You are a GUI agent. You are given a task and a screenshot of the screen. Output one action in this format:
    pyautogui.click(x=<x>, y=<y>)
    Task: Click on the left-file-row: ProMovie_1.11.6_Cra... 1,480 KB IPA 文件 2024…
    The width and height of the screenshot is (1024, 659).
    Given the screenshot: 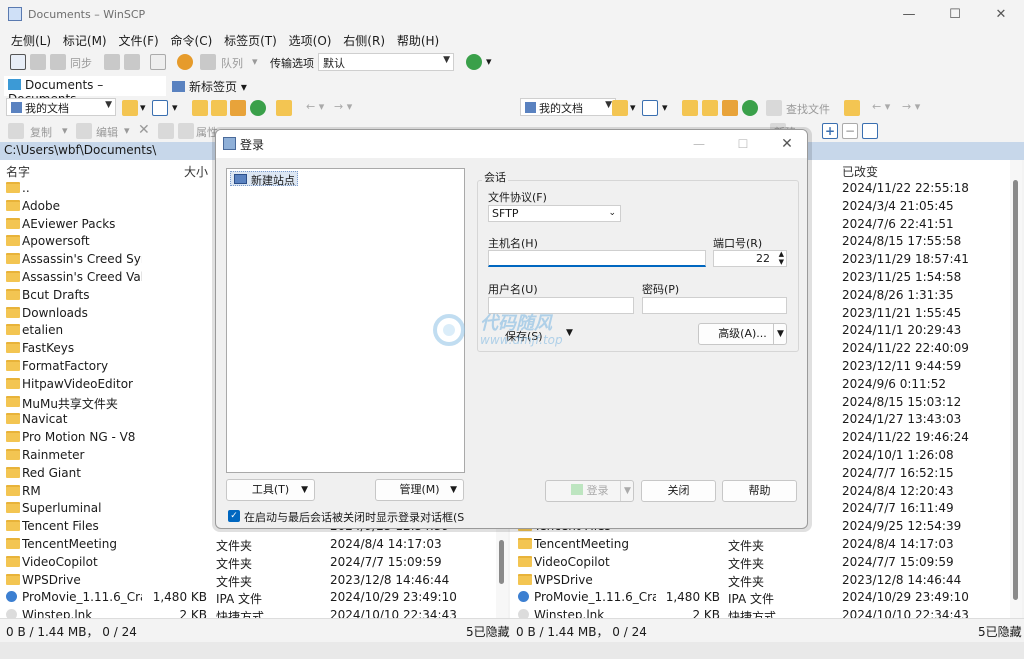 What is the action you would take?
    pyautogui.click(x=248, y=598)
    